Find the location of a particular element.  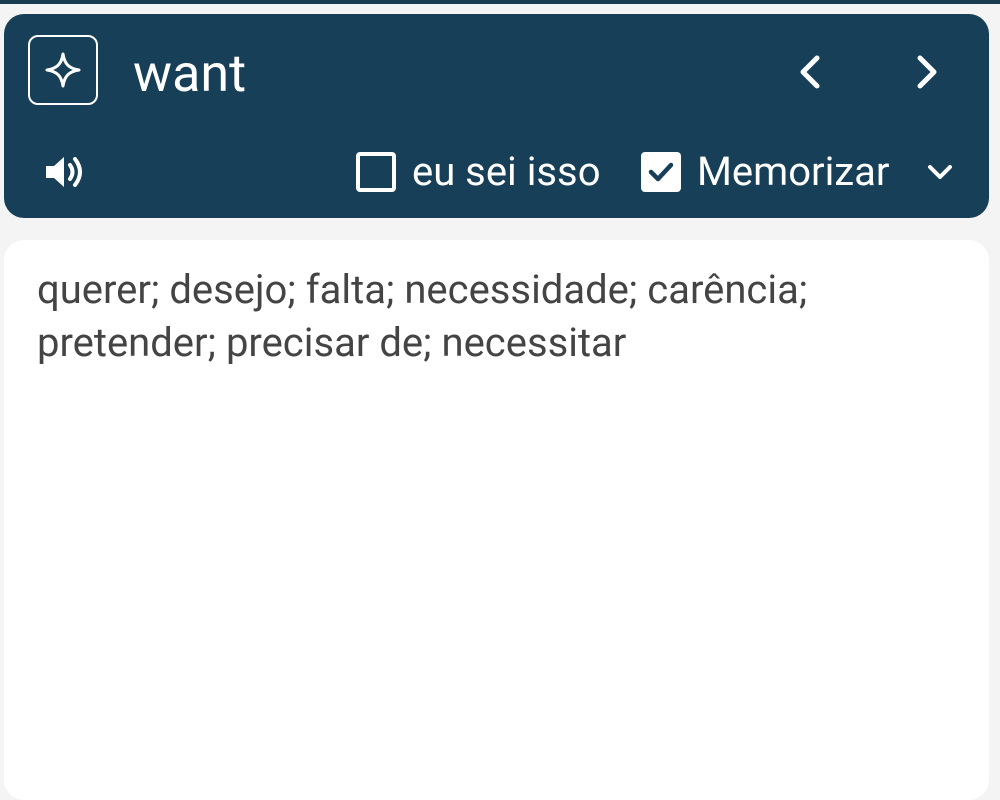

ai-sparkle-button is located at coordinates (63, 70).